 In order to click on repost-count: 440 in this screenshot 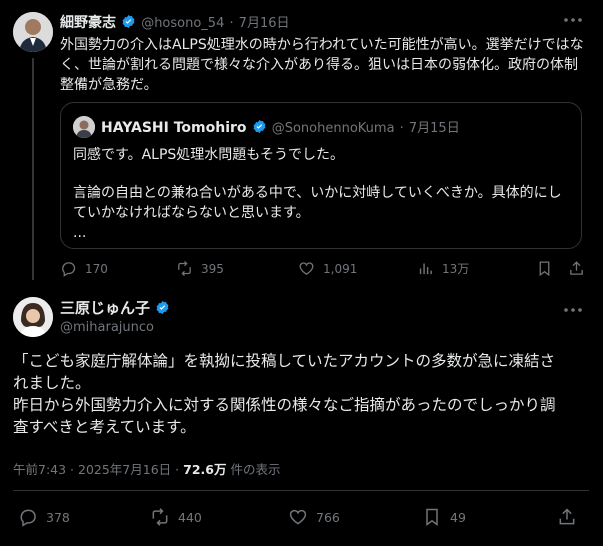, I will do `click(190, 517)`.